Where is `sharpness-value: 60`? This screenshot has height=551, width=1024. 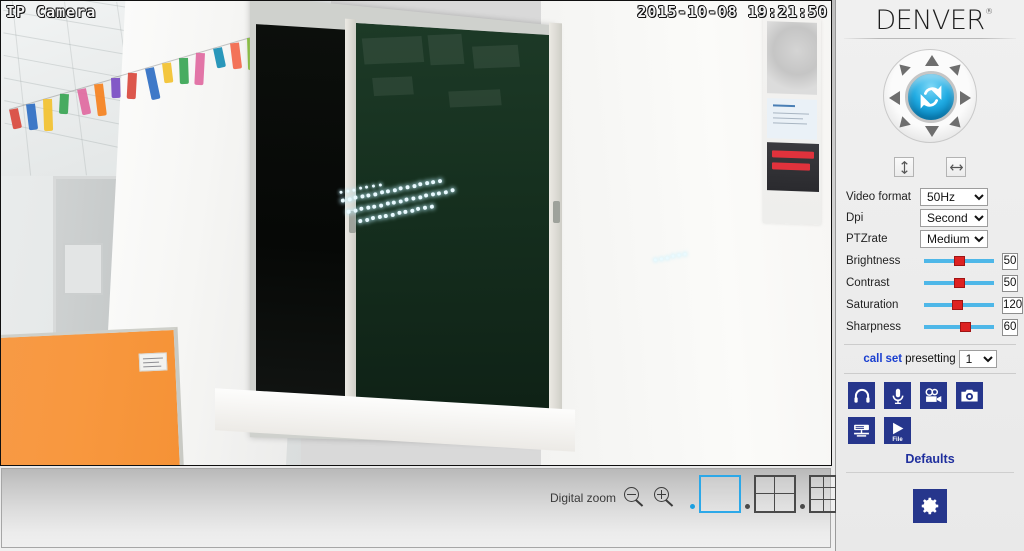 sharpness-value: 60 is located at coordinates (1010, 327).